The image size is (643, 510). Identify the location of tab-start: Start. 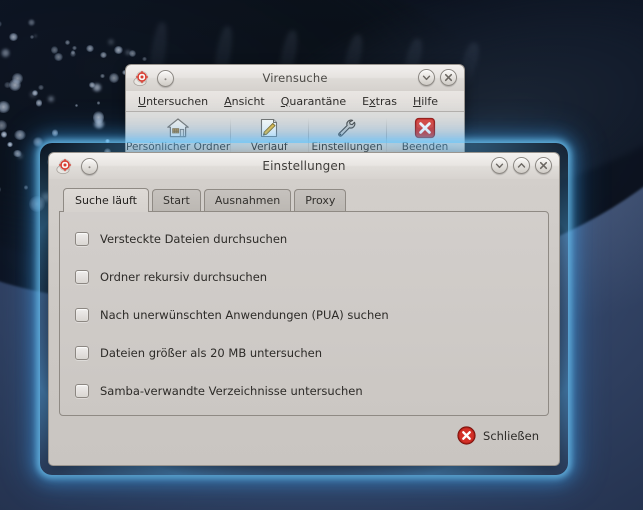
(176, 200).